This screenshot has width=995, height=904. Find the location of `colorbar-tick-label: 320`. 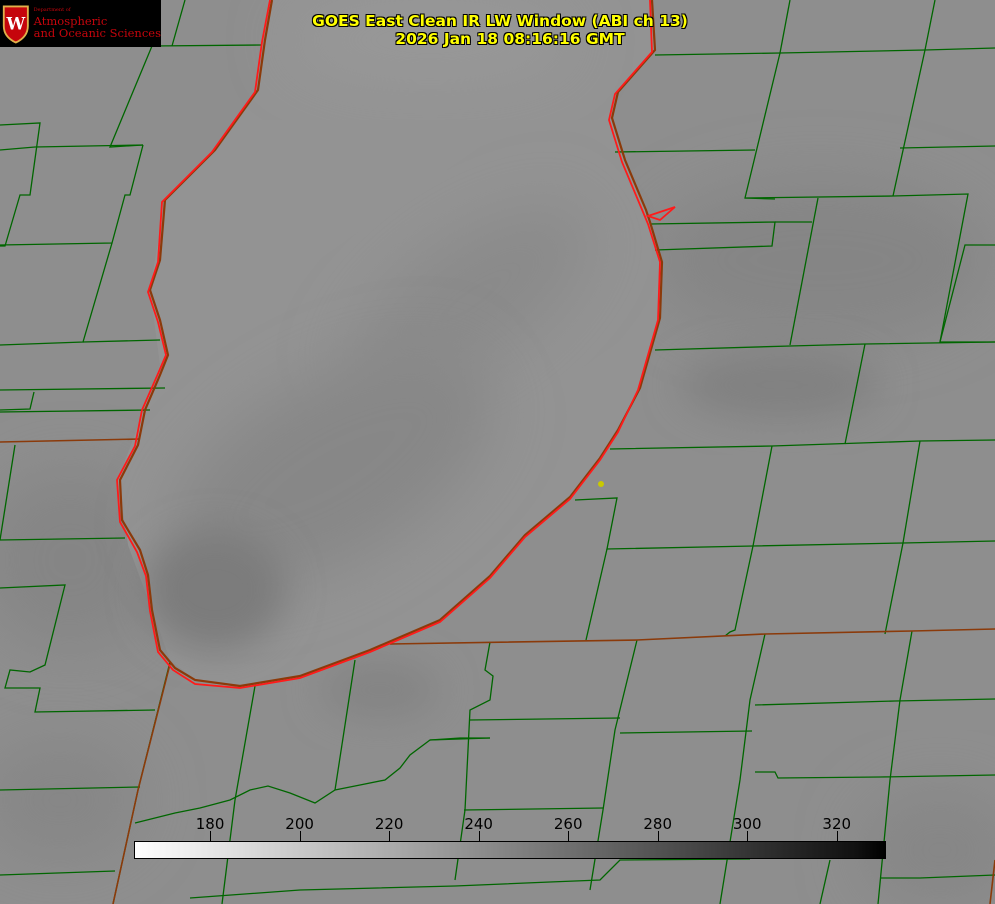

colorbar-tick-label: 320 is located at coordinates (837, 824).